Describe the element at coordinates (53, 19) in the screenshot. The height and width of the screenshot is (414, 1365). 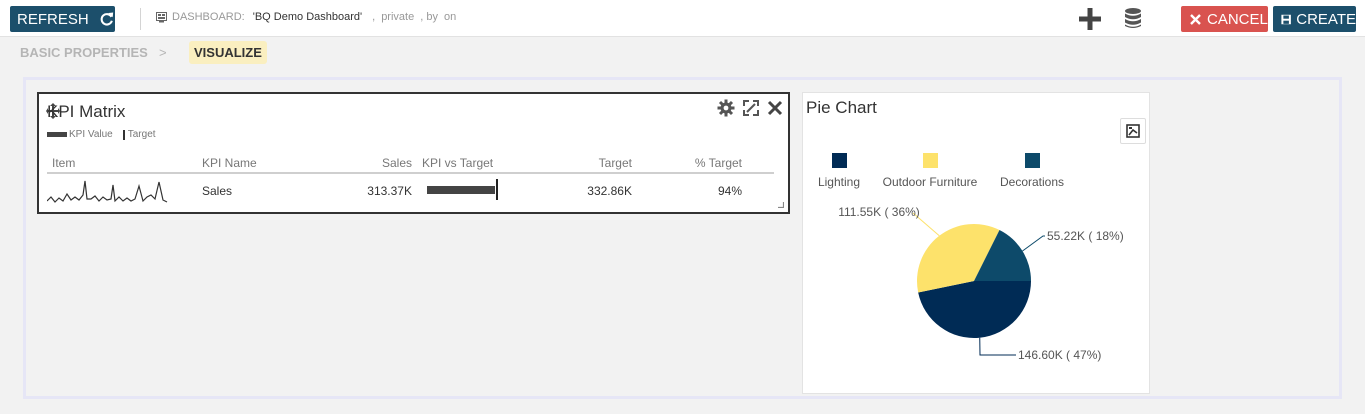
I see `refresh-label: REFRESH` at that location.